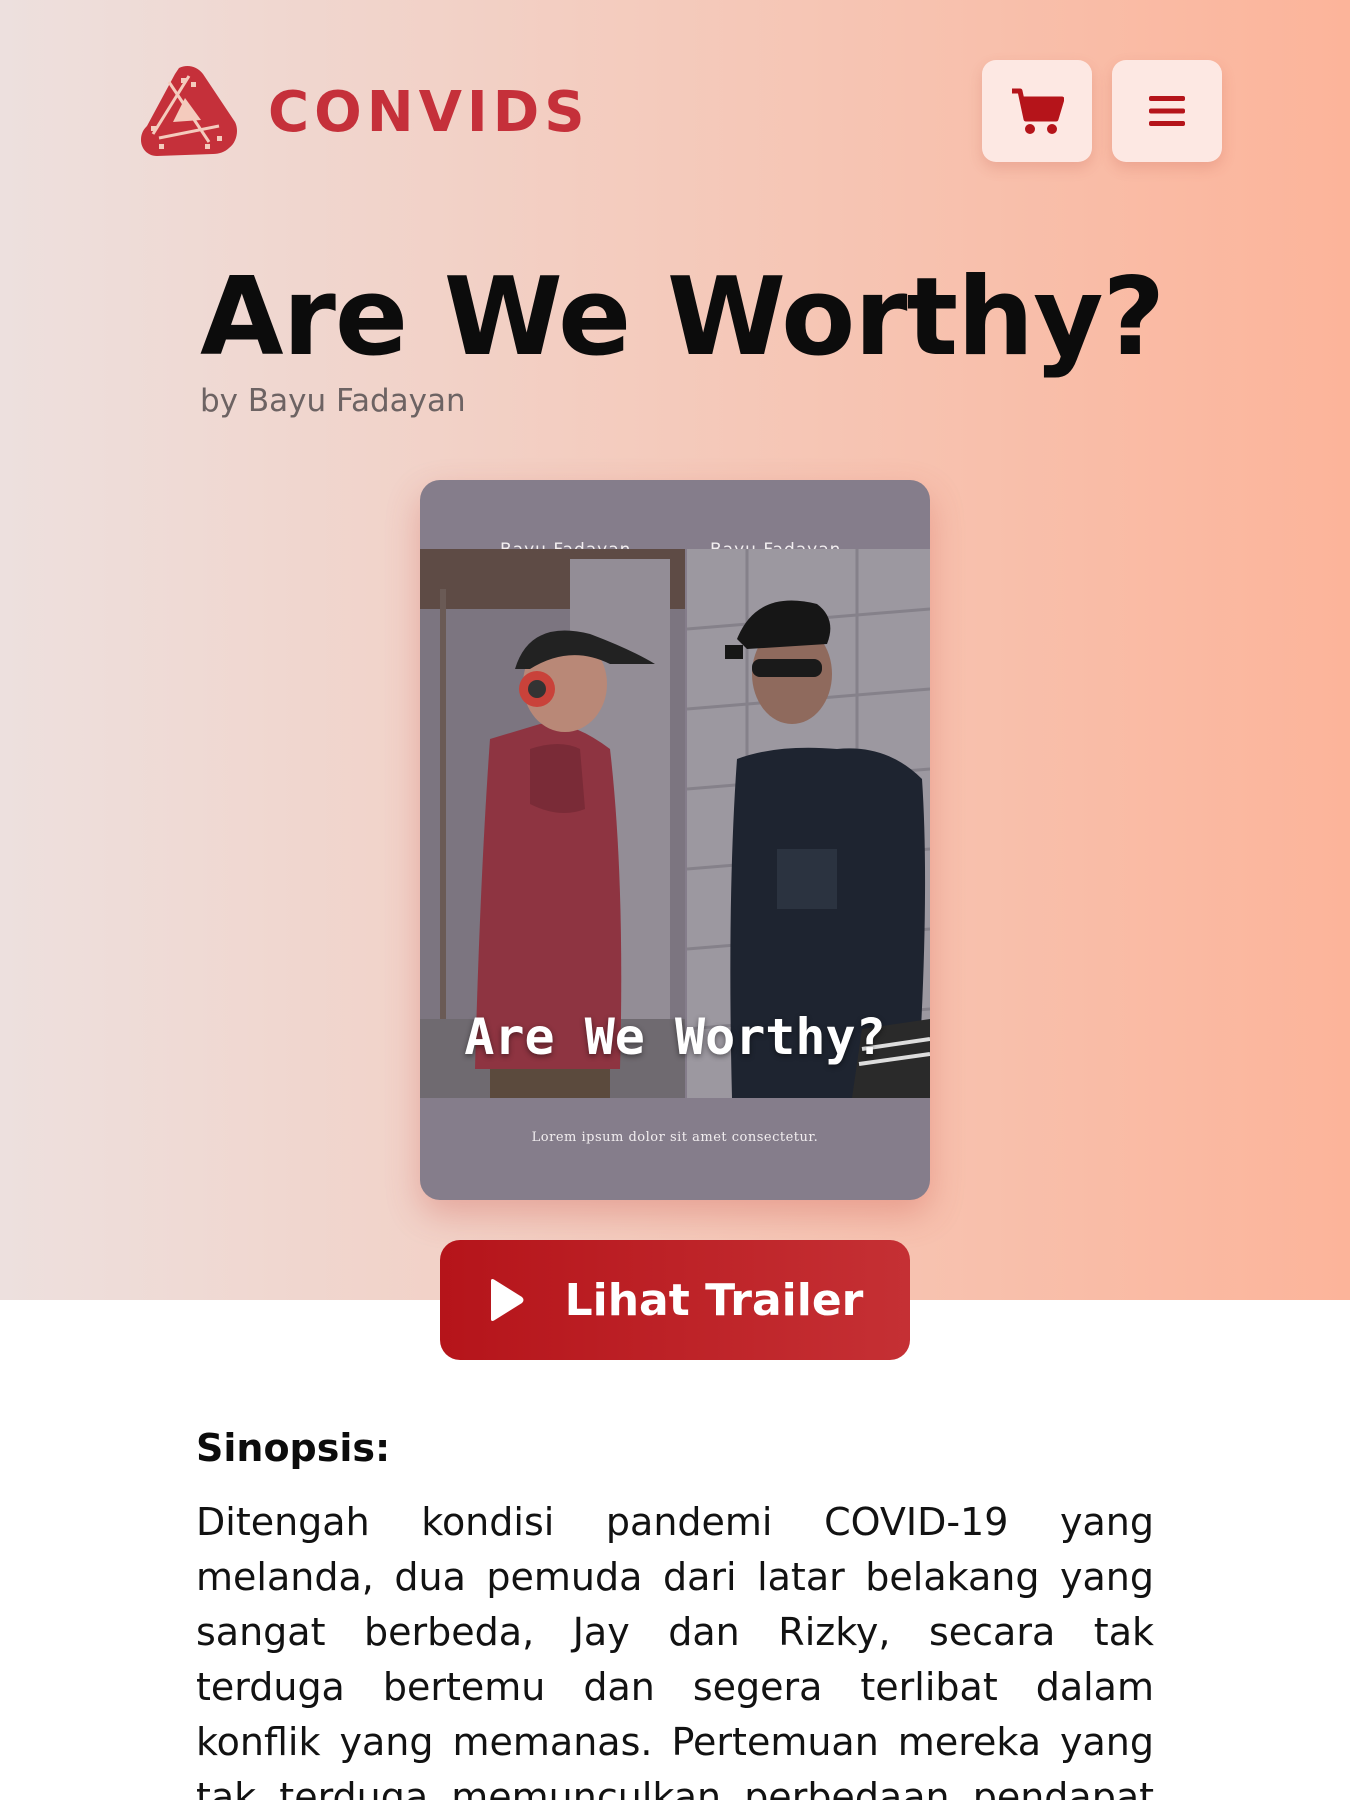  Describe the element at coordinates (189, 111) in the screenshot. I see `film-reel-triangle-icon` at that location.